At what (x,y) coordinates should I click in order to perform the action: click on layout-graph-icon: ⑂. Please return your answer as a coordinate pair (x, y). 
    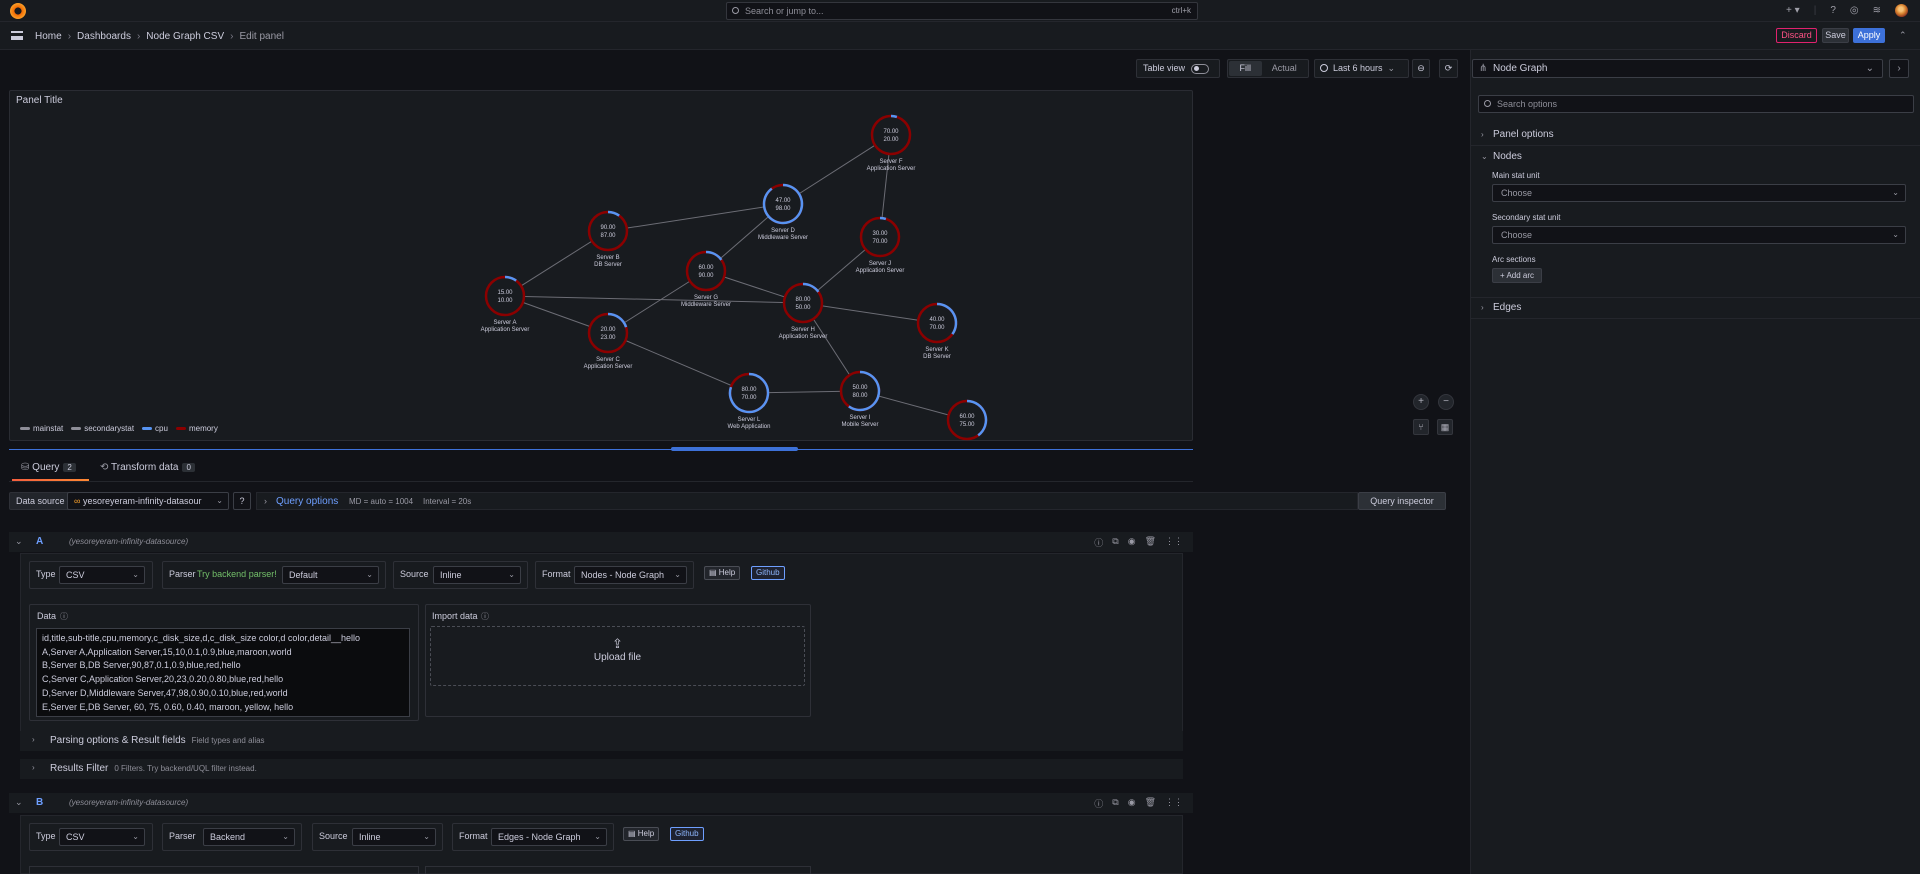
    Looking at the image, I should click on (1421, 427).